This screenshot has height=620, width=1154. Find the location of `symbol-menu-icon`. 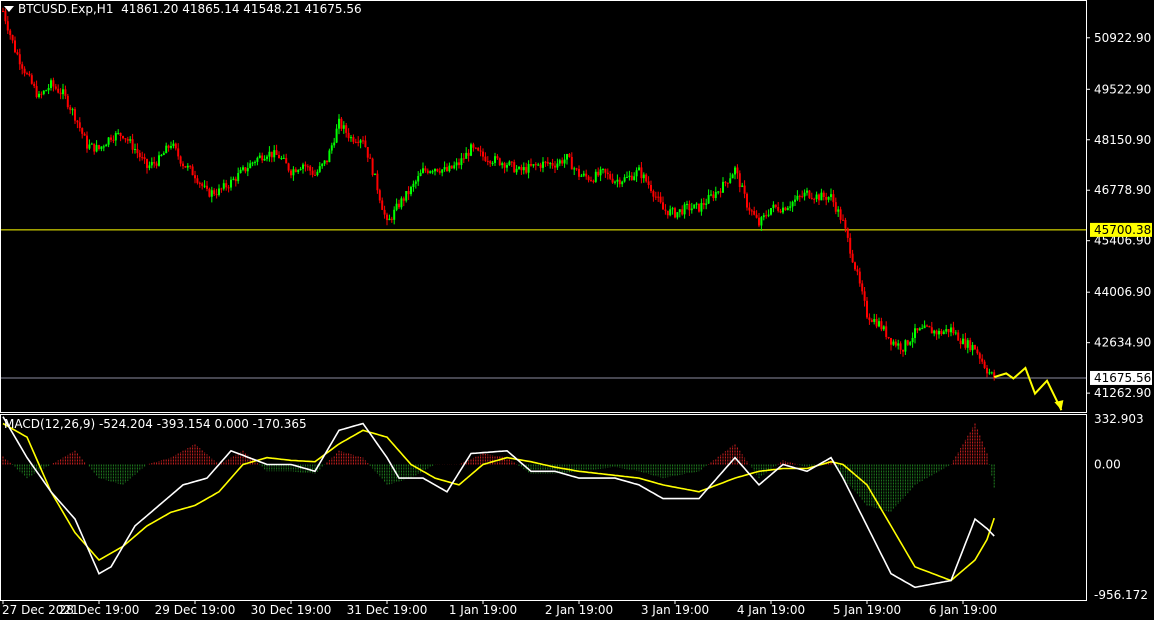

symbol-menu-icon is located at coordinates (9, 9).